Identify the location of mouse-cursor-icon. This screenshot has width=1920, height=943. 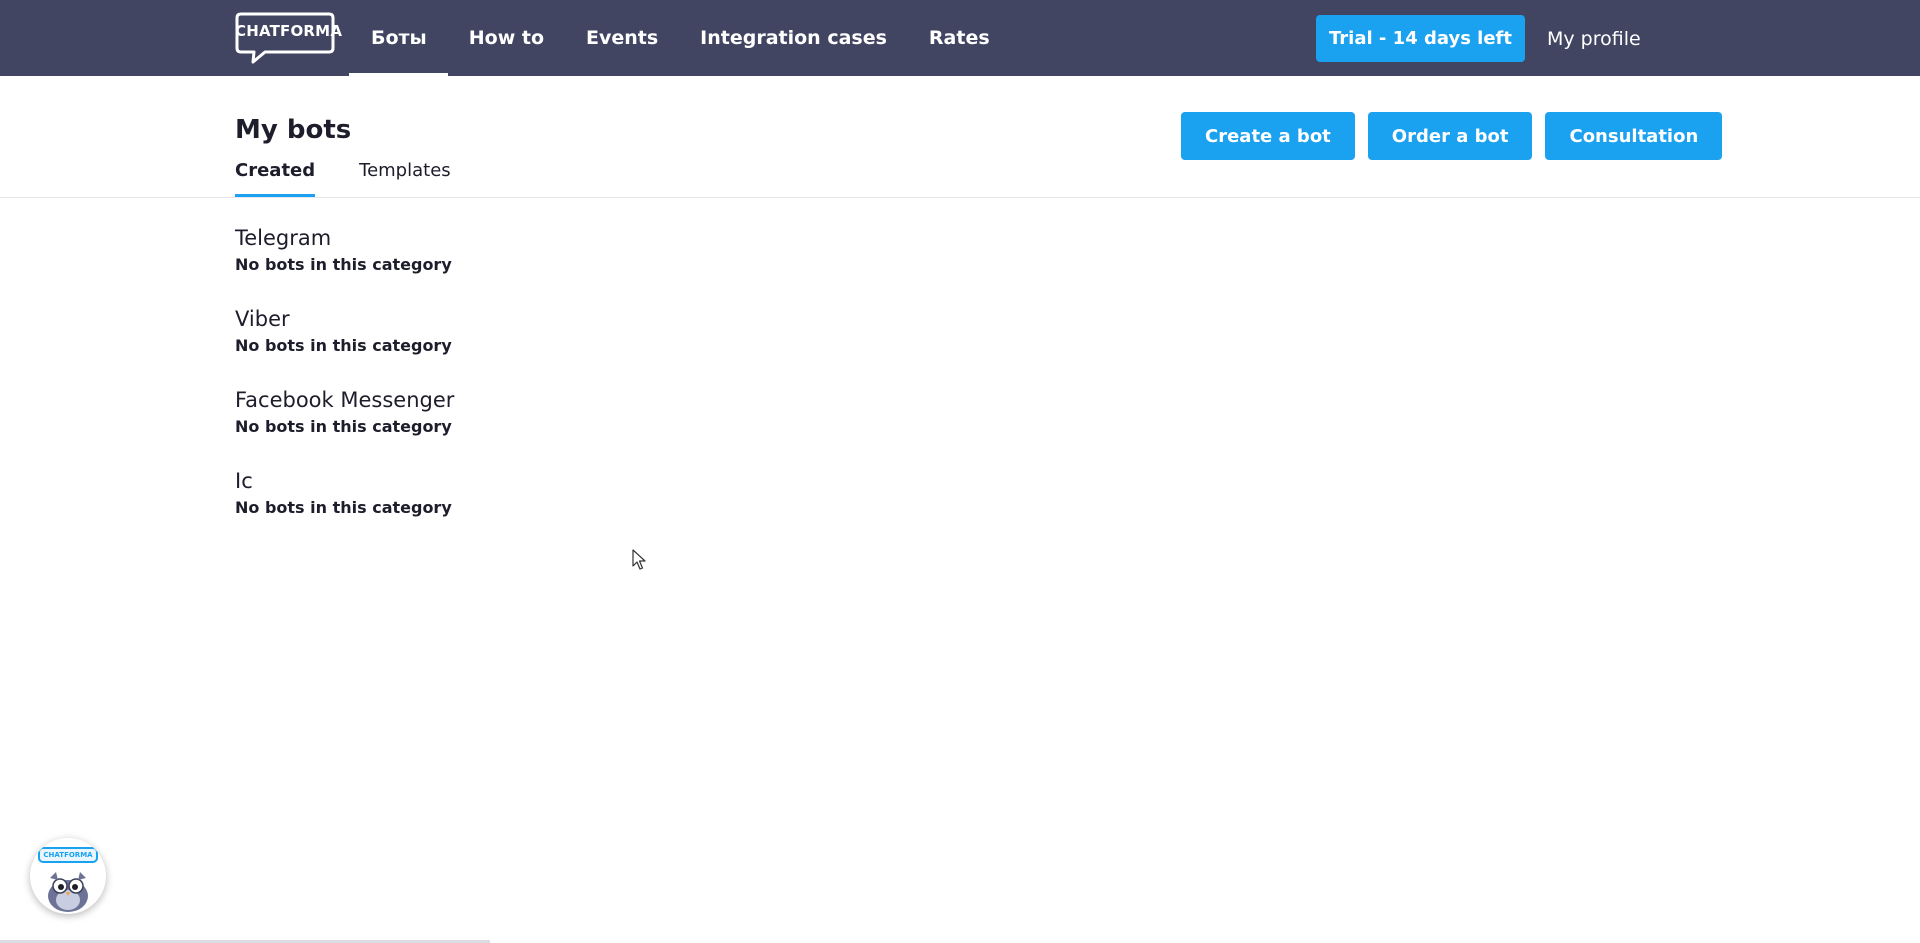
(639, 559).